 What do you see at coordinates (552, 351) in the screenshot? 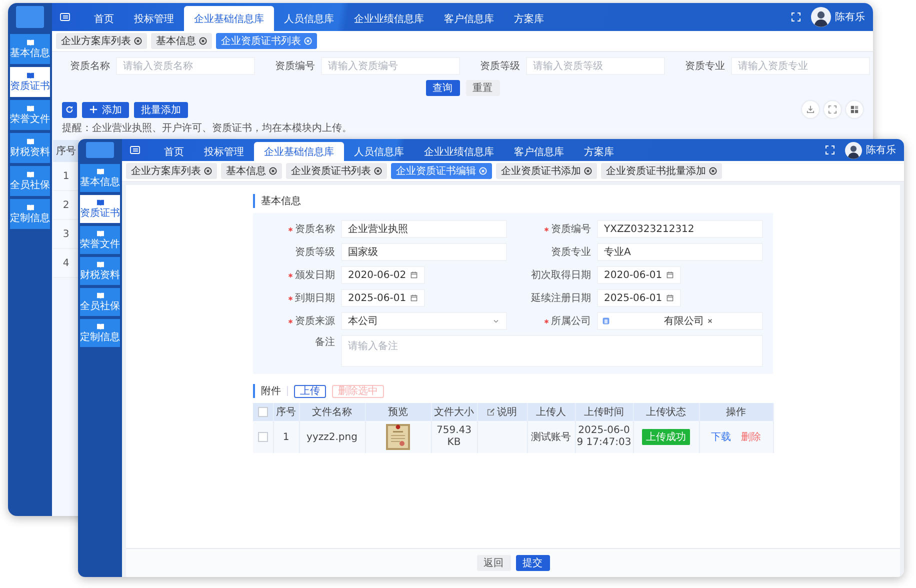
I see `remark-field: 请输入备注` at bounding box center [552, 351].